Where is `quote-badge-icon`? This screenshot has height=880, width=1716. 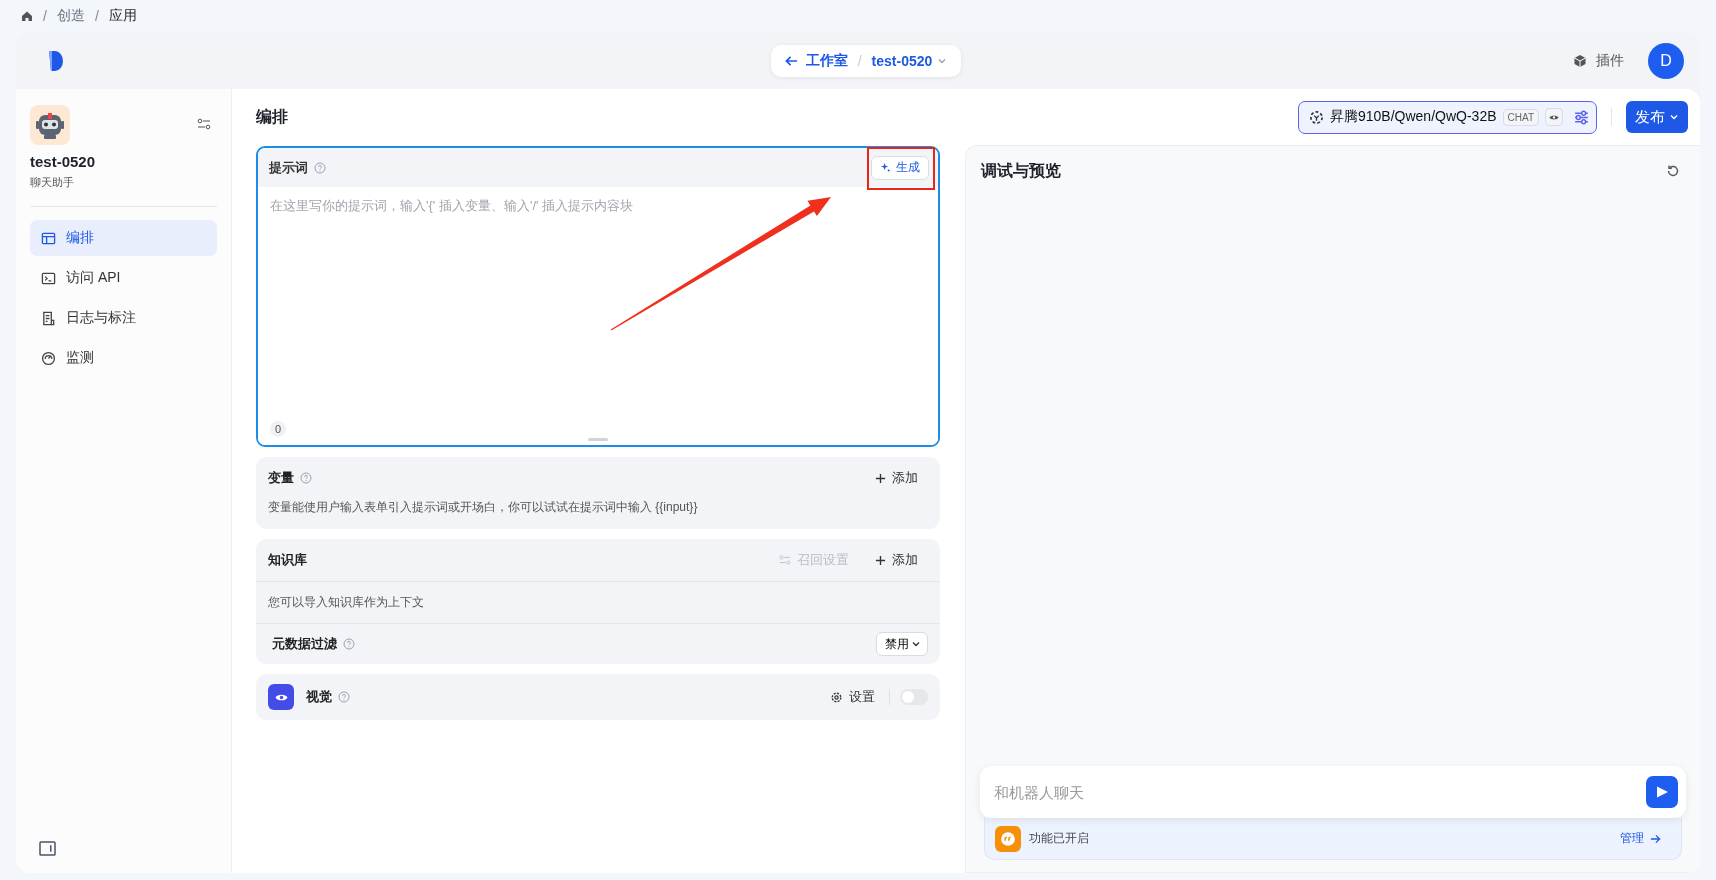 quote-badge-icon is located at coordinates (1008, 838).